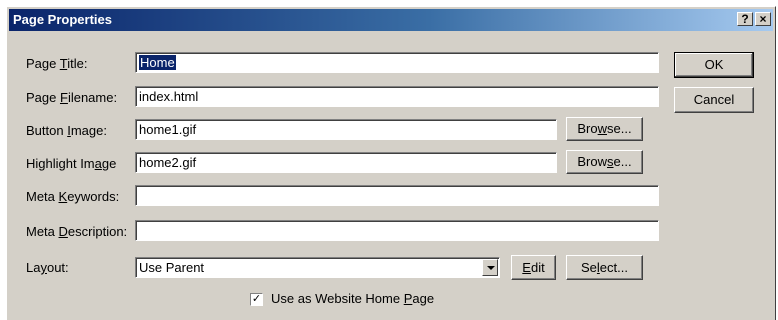 Image resolution: width=778 pixels, height=320 pixels. What do you see at coordinates (714, 65) in the screenshot?
I see `ok-button: OK` at bounding box center [714, 65].